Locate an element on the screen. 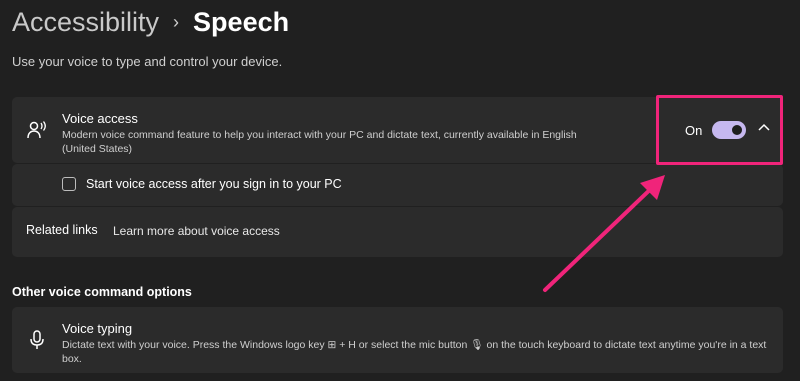 The height and width of the screenshot is (381, 800). breadcrumb: Accessibility › Speech is located at coordinates (150, 22).